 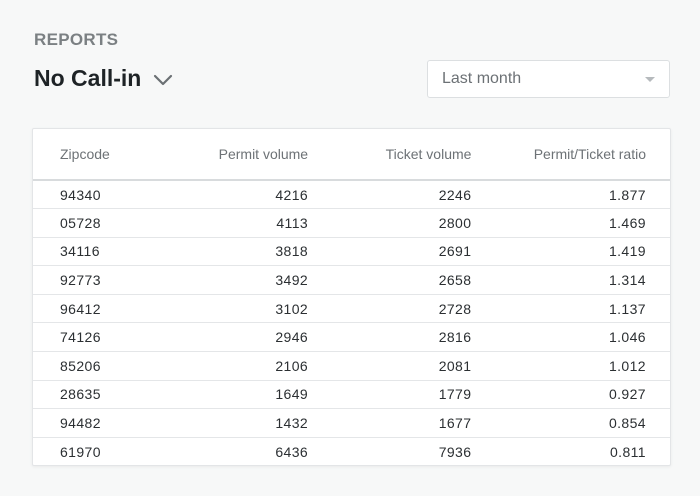 I want to click on cell-permit-volume: 2106, so click(x=252, y=366).